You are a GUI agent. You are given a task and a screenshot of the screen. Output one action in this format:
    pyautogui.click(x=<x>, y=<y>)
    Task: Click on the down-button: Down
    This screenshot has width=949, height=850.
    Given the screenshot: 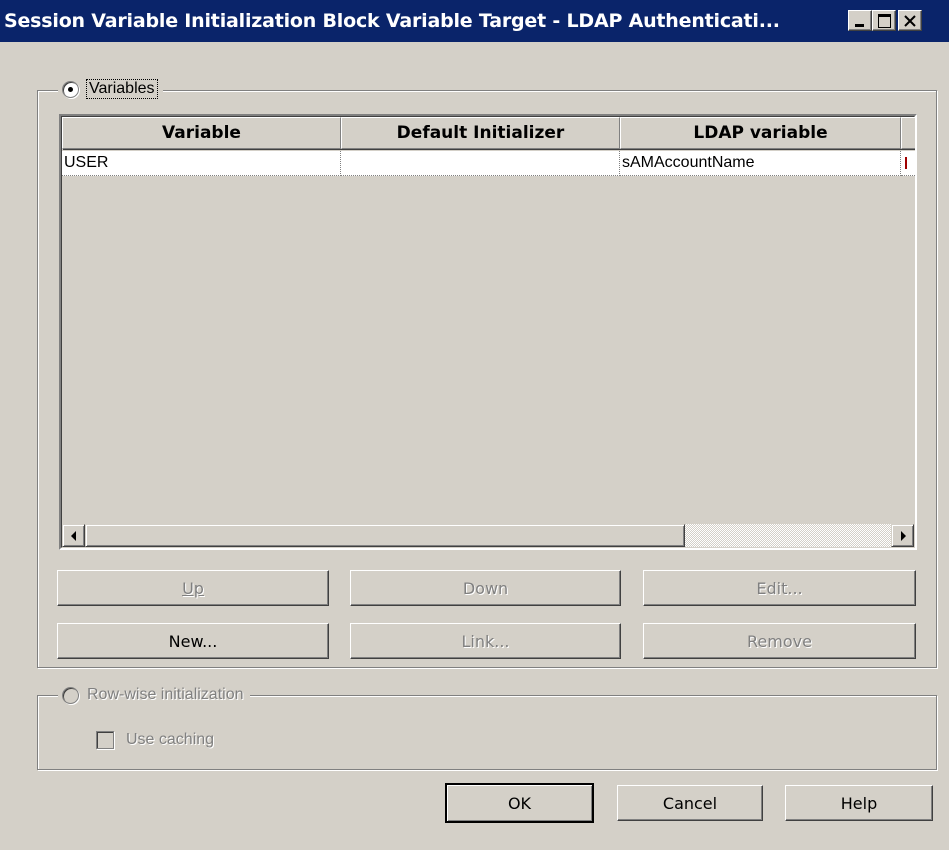 What is the action you would take?
    pyautogui.click(x=485, y=588)
    